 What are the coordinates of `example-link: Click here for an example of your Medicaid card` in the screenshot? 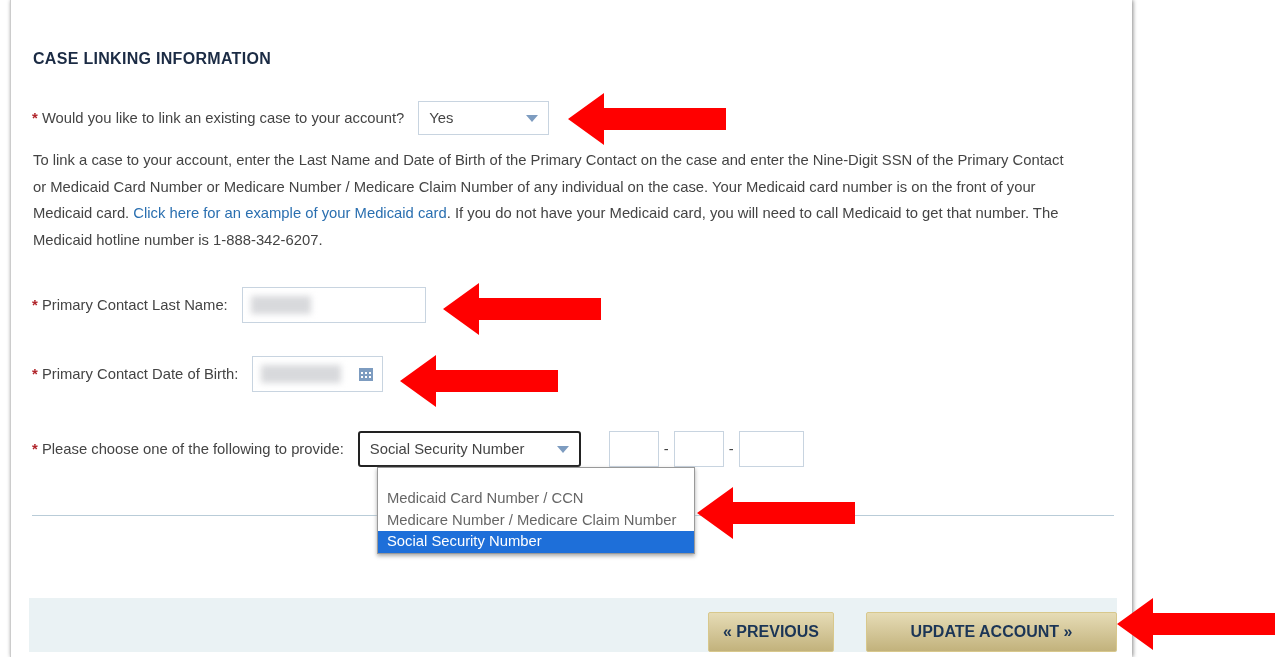 It's located at (290, 213).